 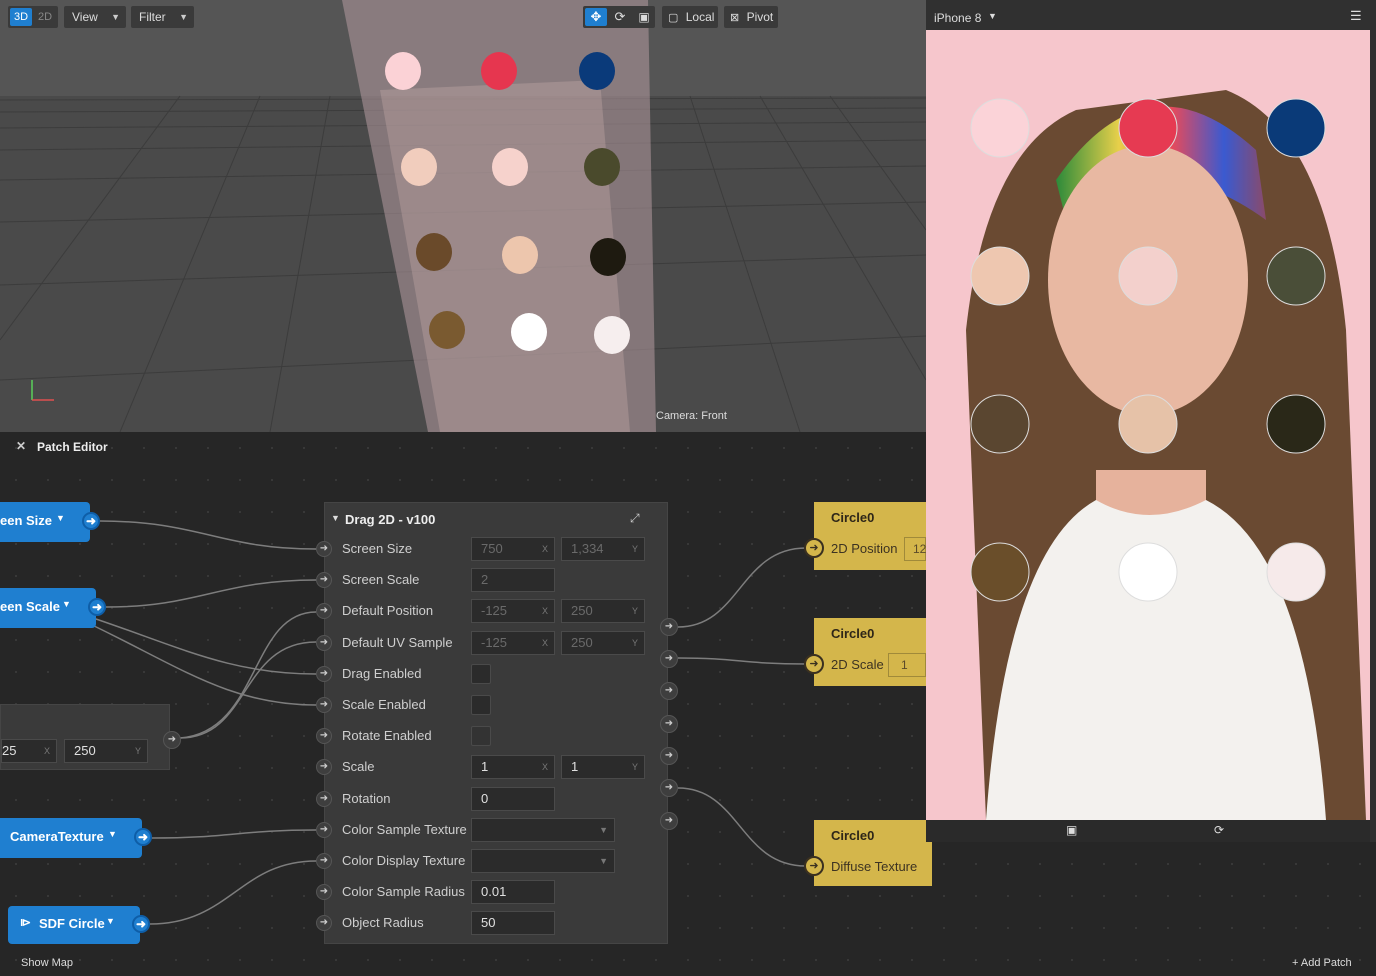 I want to click on show-map-button: Show Map, so click(x=47, y=963).